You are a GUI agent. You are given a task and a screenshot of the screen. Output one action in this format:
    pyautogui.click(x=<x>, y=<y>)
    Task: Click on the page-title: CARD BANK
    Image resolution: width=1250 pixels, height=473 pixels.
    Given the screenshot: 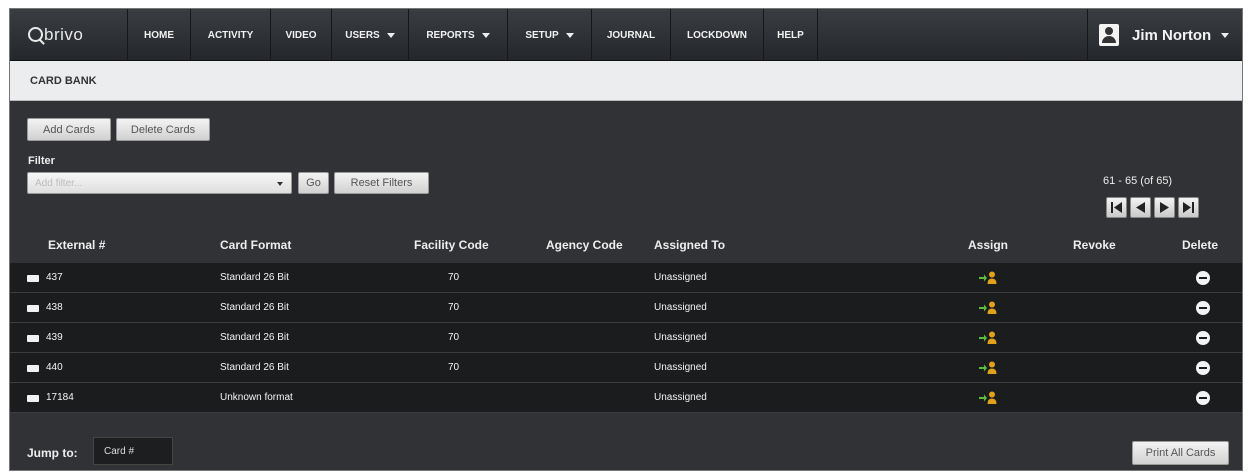 What is the action you would take?
    pyautogui.click(x=63, y=80)
    